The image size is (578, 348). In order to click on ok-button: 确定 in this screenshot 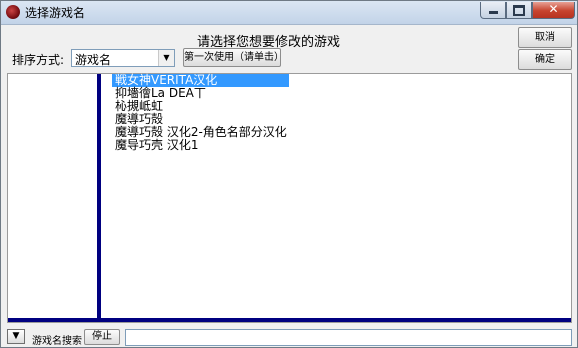, I will do `click(545, 59)`.